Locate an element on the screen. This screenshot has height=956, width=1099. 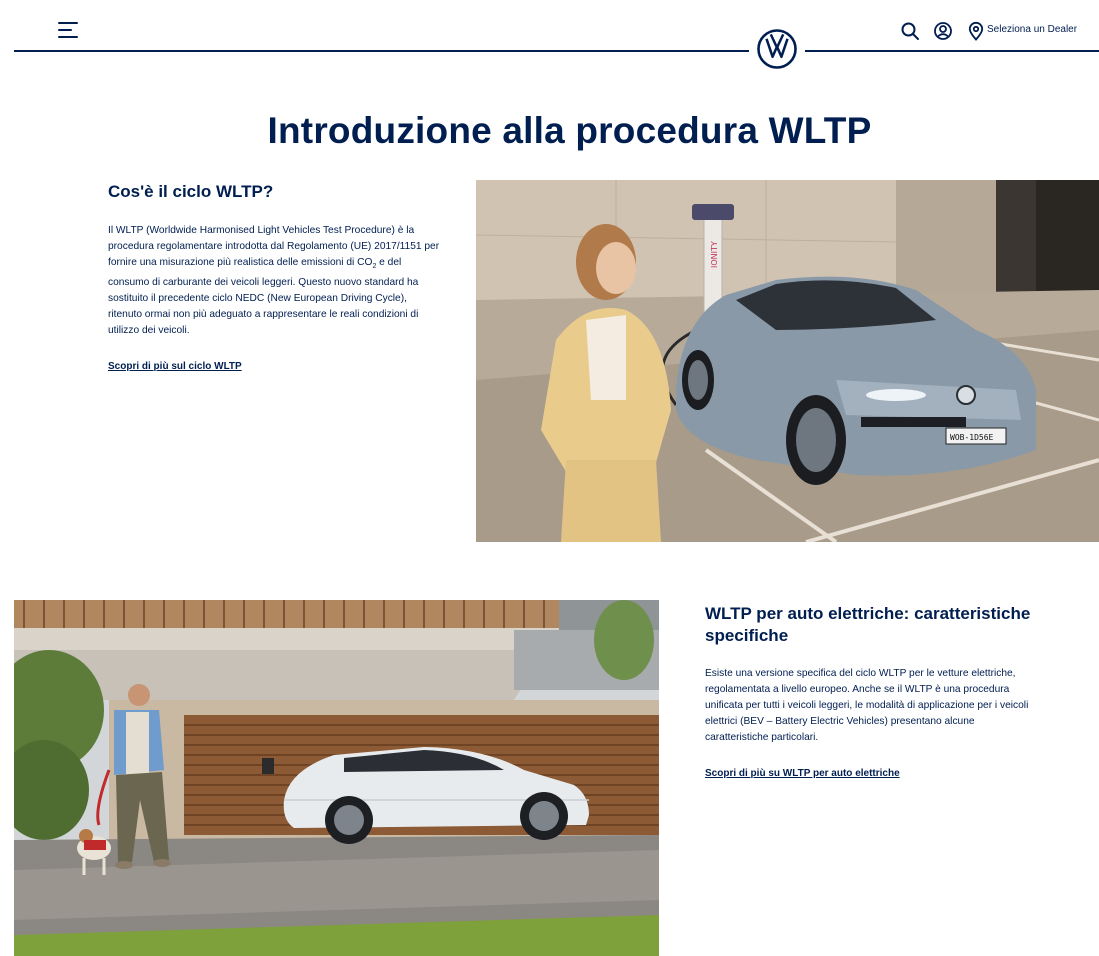
charger-brand-text: IONITY is located at coordinates (714, 254).